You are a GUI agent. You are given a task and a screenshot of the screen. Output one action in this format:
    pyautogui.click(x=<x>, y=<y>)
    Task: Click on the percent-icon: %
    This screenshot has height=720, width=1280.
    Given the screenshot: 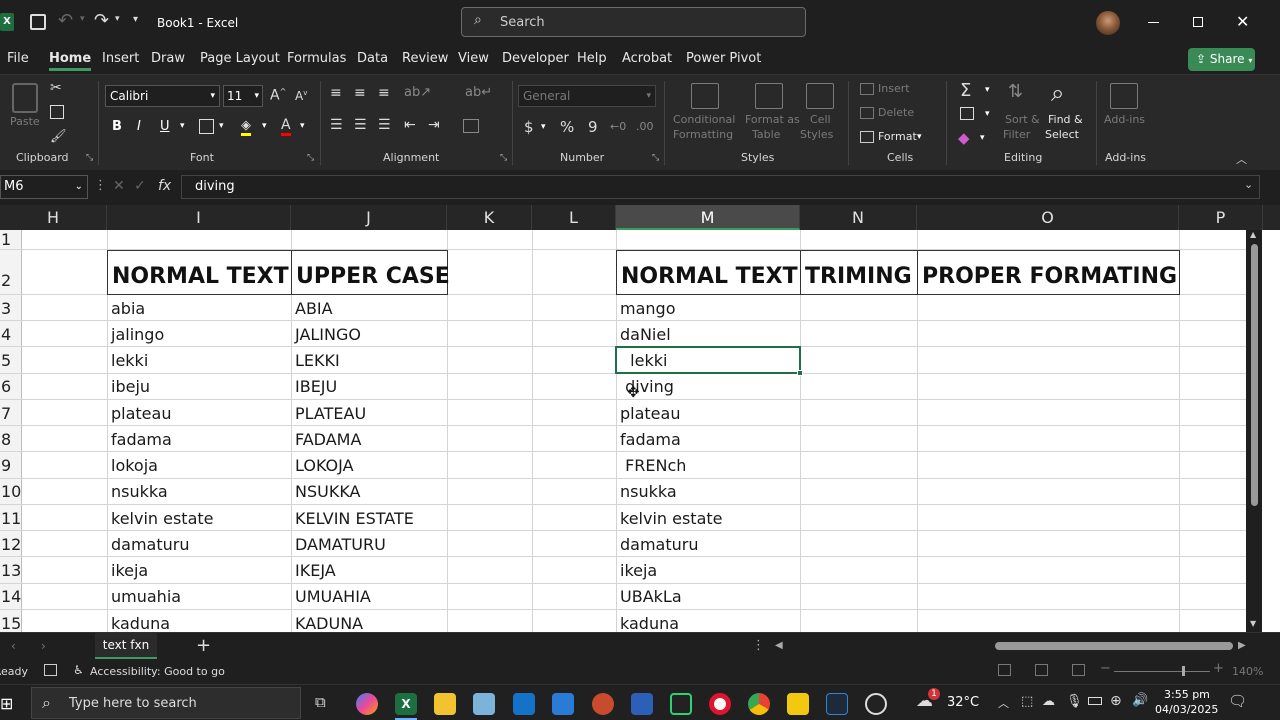 What is the action you would take?
    pyautogui.click(x=567, y=127)
    